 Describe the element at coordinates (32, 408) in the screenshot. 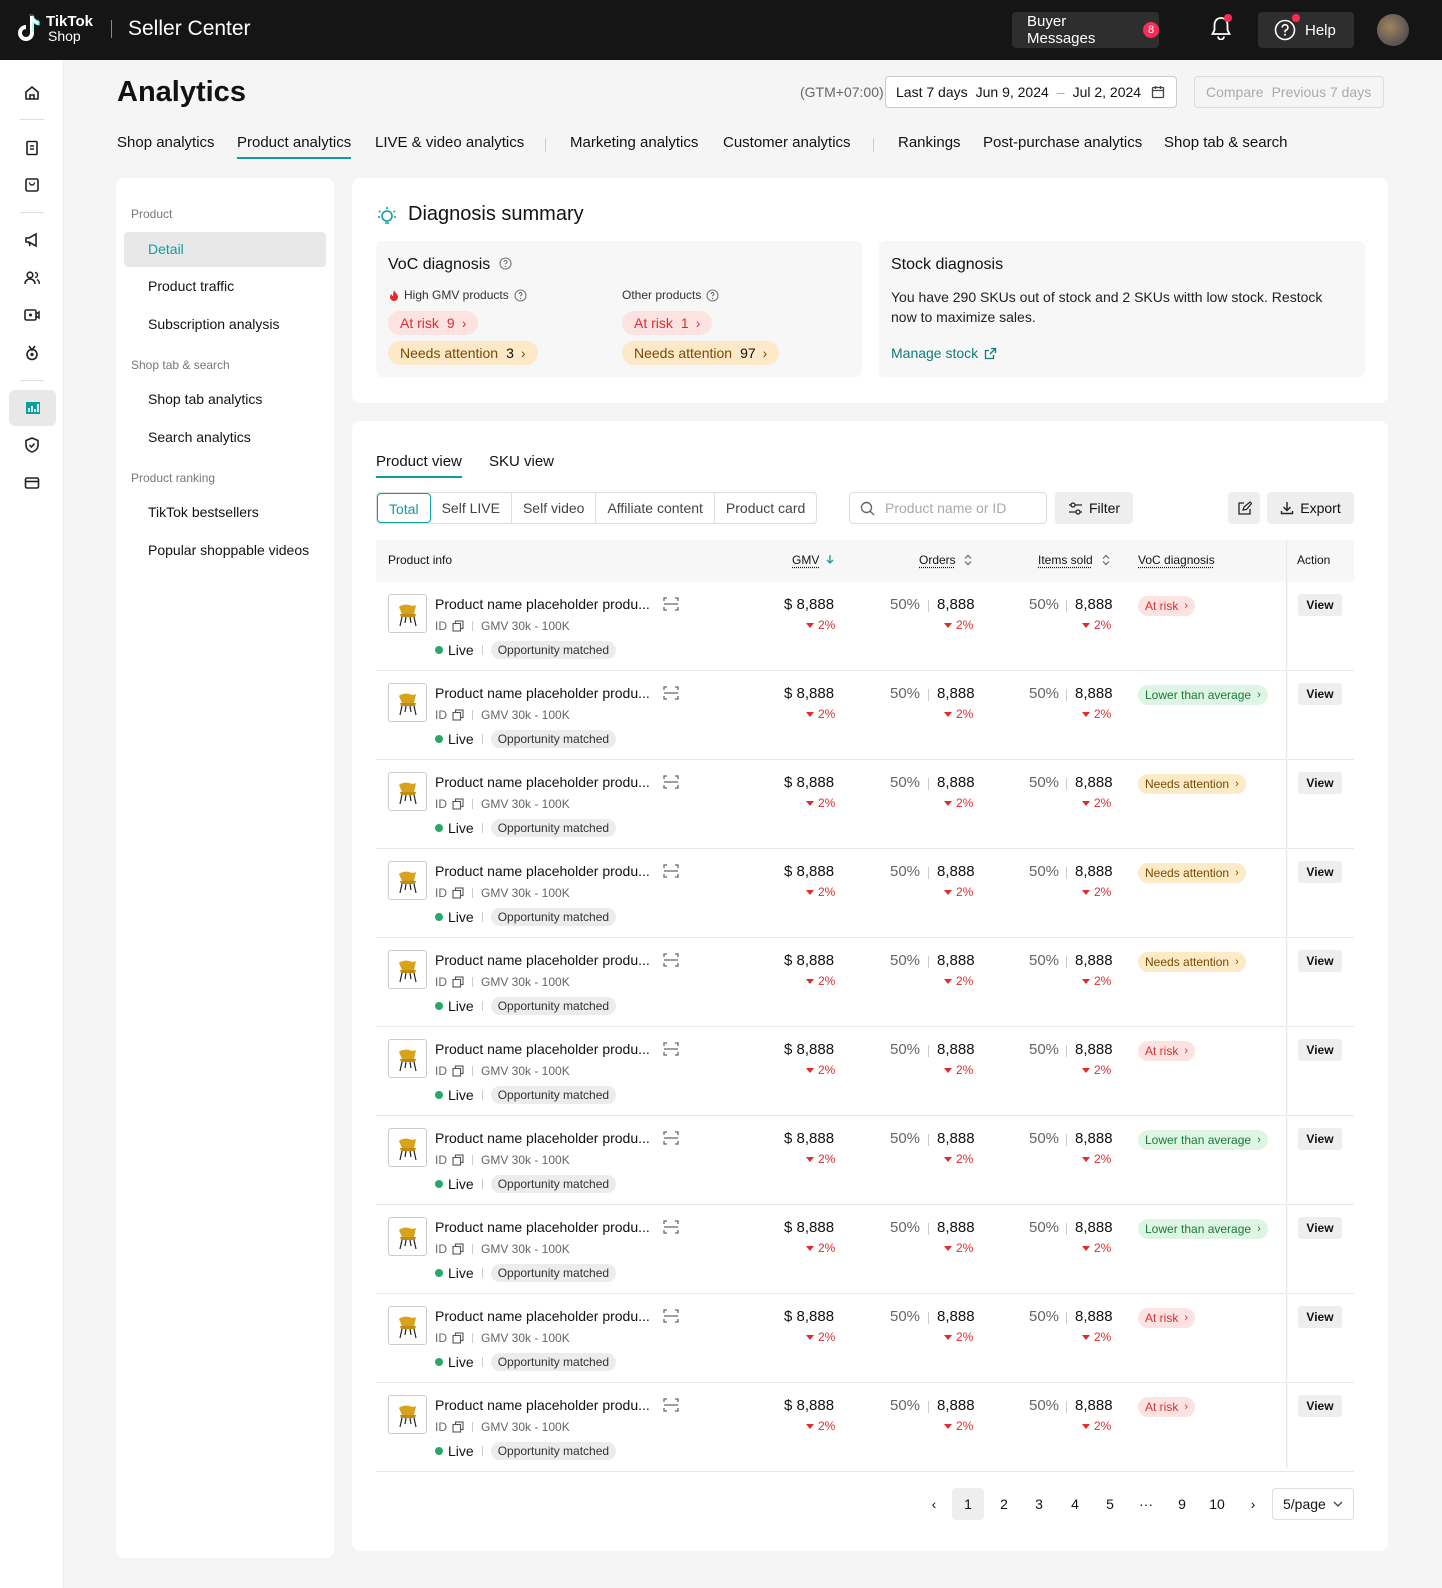

I see `analytics-icon` at that location.